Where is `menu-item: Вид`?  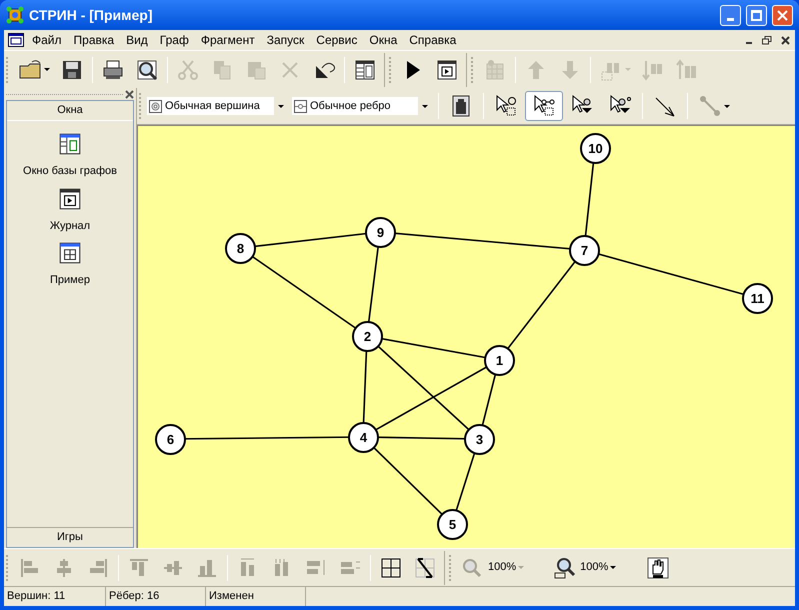 menu-item: Вид is located at coordinates (137, 40).